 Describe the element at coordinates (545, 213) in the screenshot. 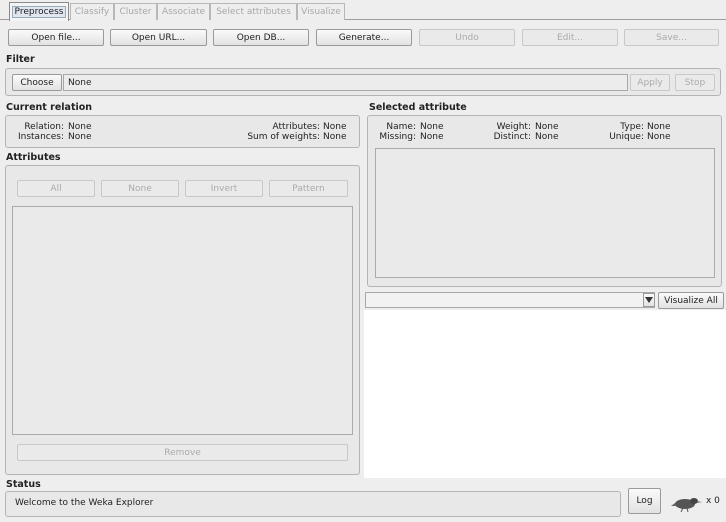

I see `attribute-stats-area` at that location.